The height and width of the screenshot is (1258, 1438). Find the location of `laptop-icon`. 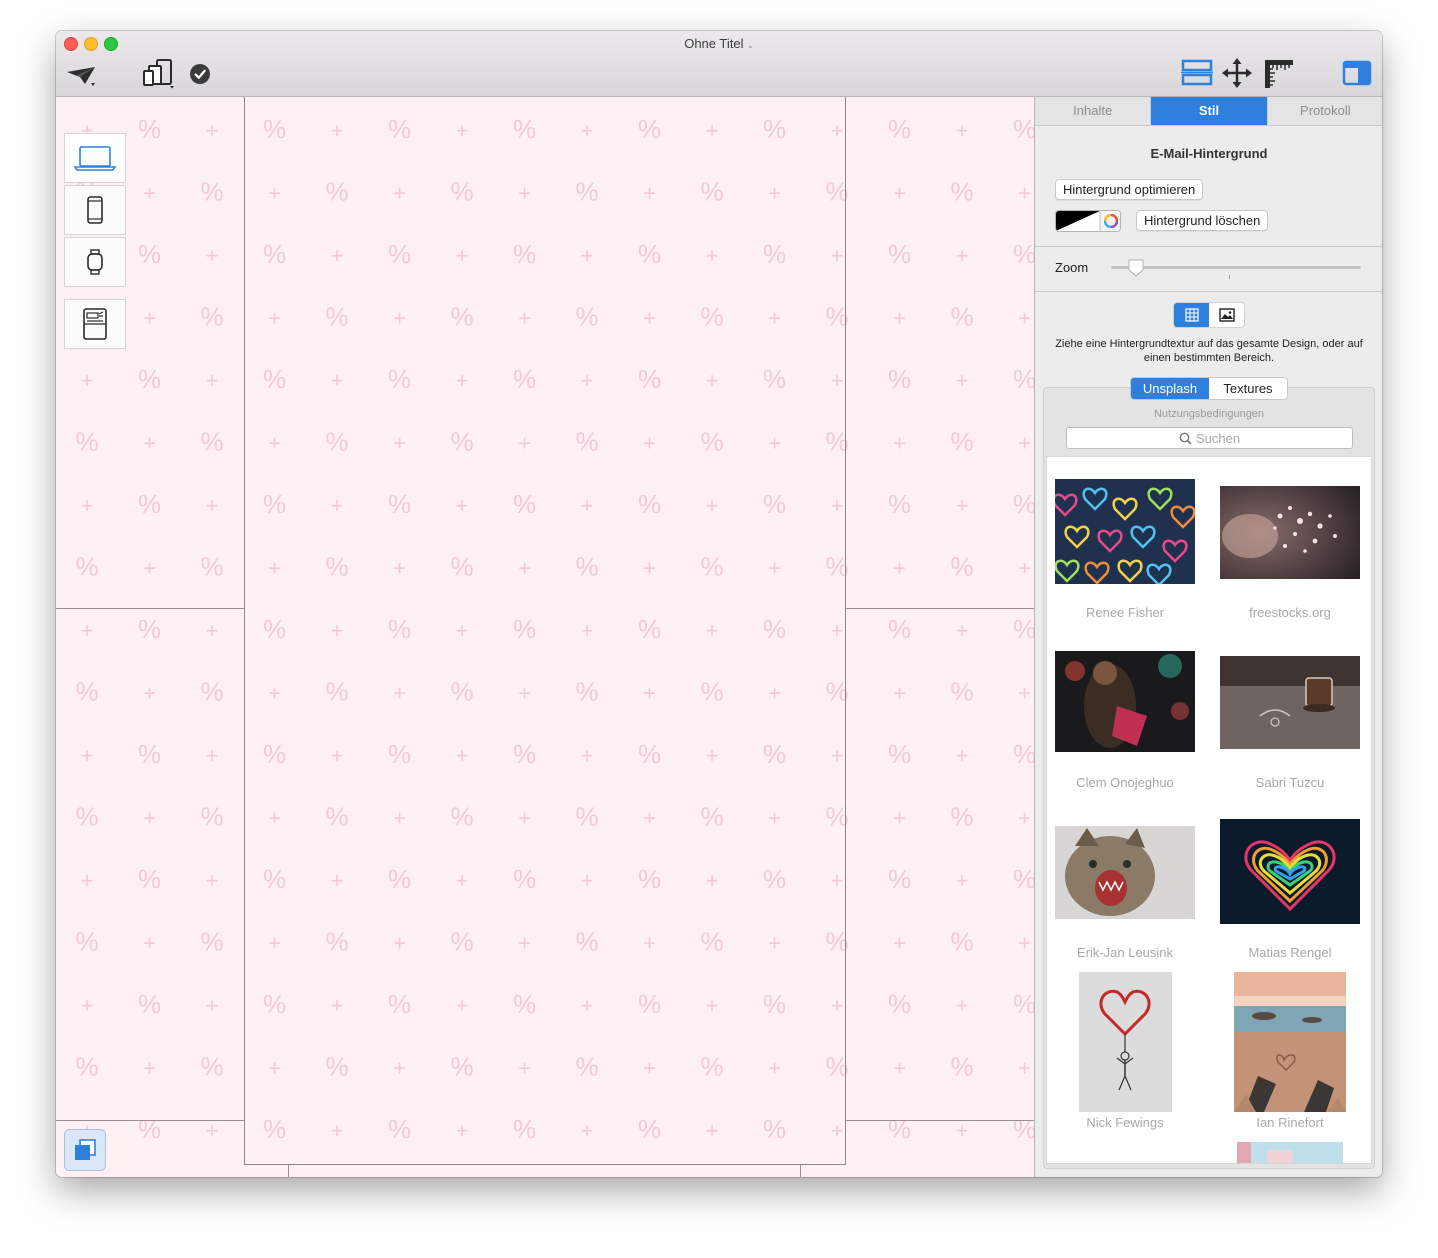

laptop-icon is located at coordinates (95, 158).